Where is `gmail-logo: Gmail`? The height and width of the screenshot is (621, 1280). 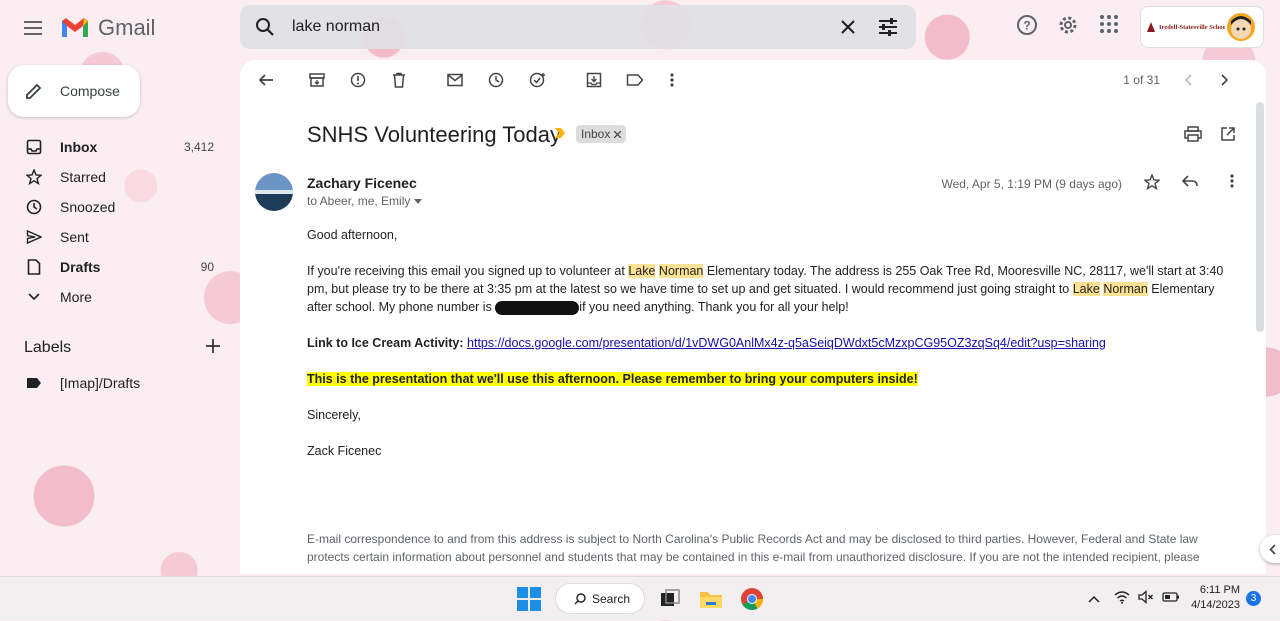 gmail-logo: Gmail is located at coordinates (107, 28).